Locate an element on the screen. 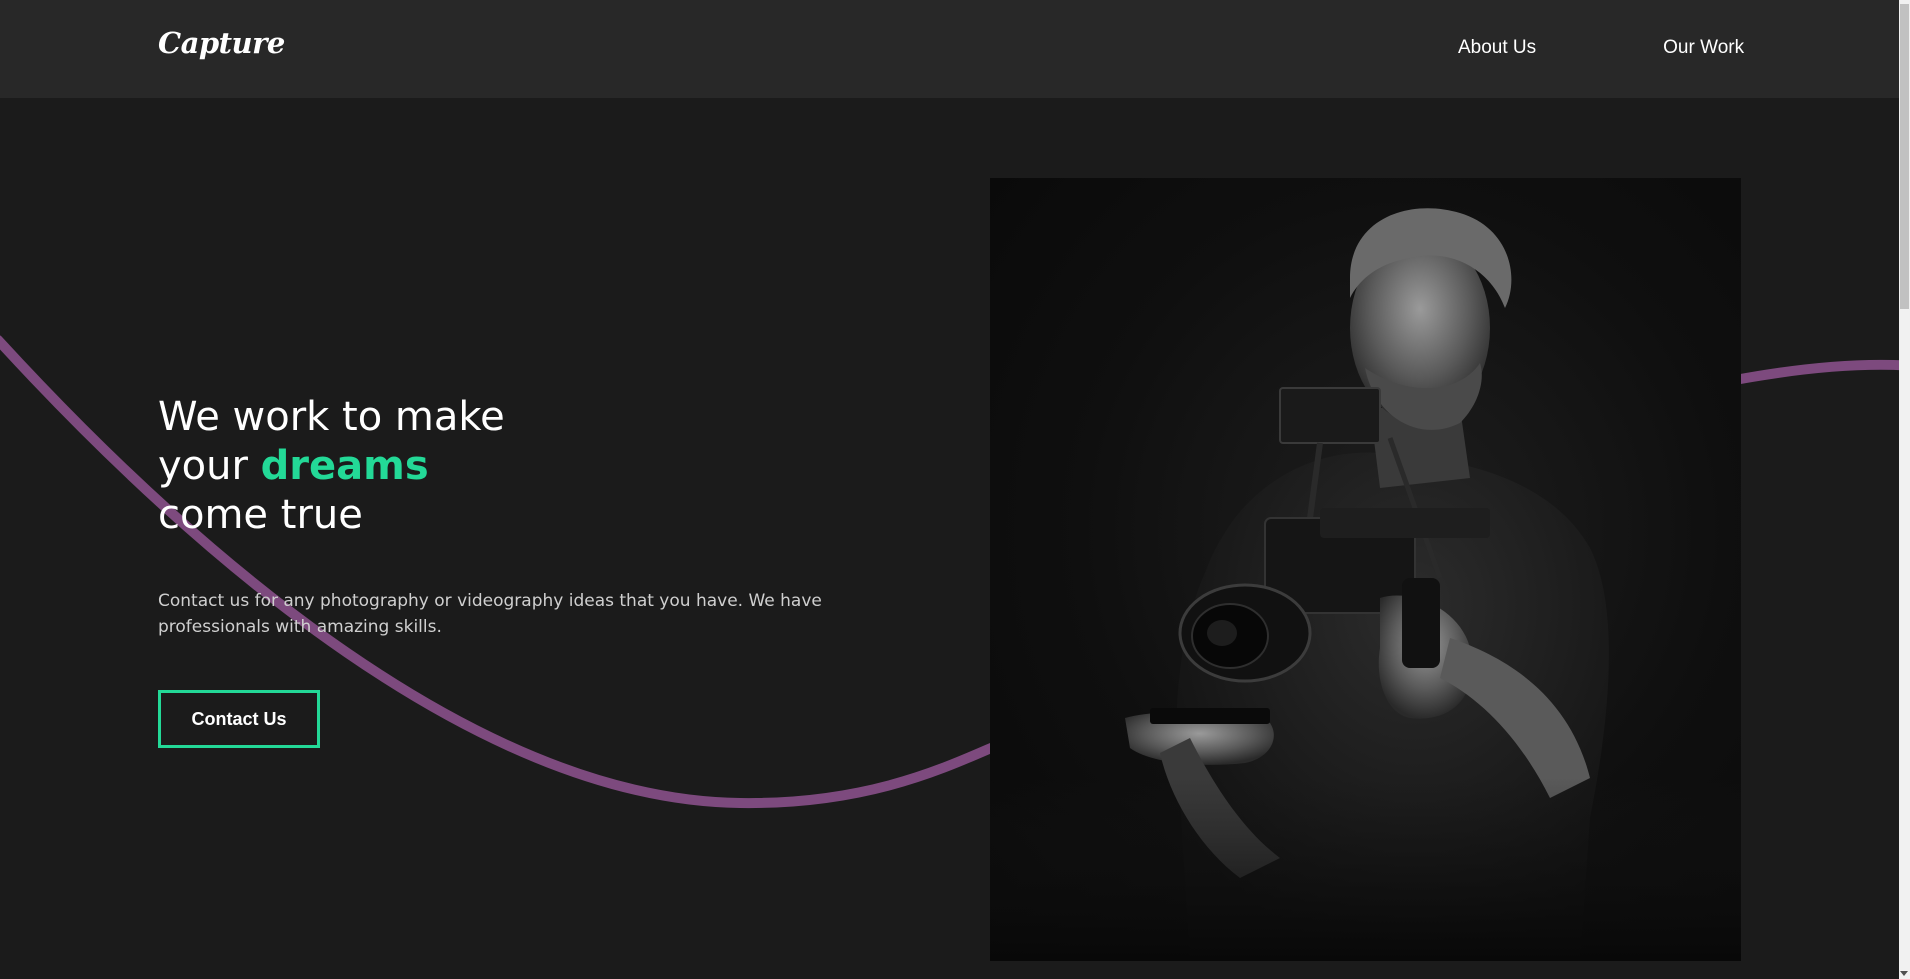  logo: Capture is located at coordinates (221, 43).